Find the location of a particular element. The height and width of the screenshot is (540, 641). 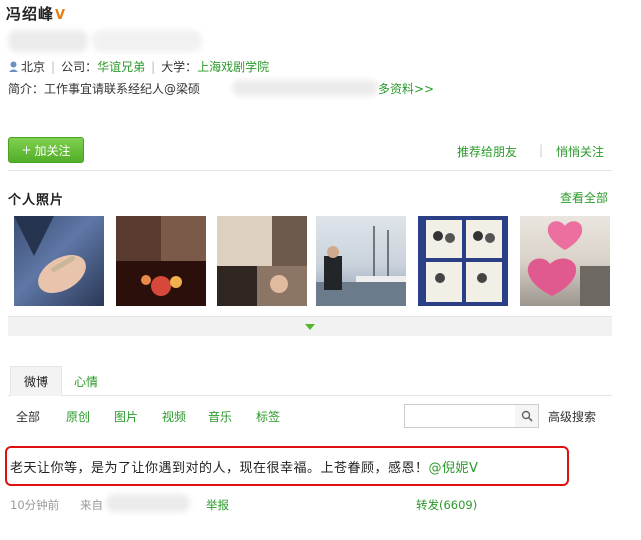

tab-weibo: 微博 is located at coordinates (36, 381).